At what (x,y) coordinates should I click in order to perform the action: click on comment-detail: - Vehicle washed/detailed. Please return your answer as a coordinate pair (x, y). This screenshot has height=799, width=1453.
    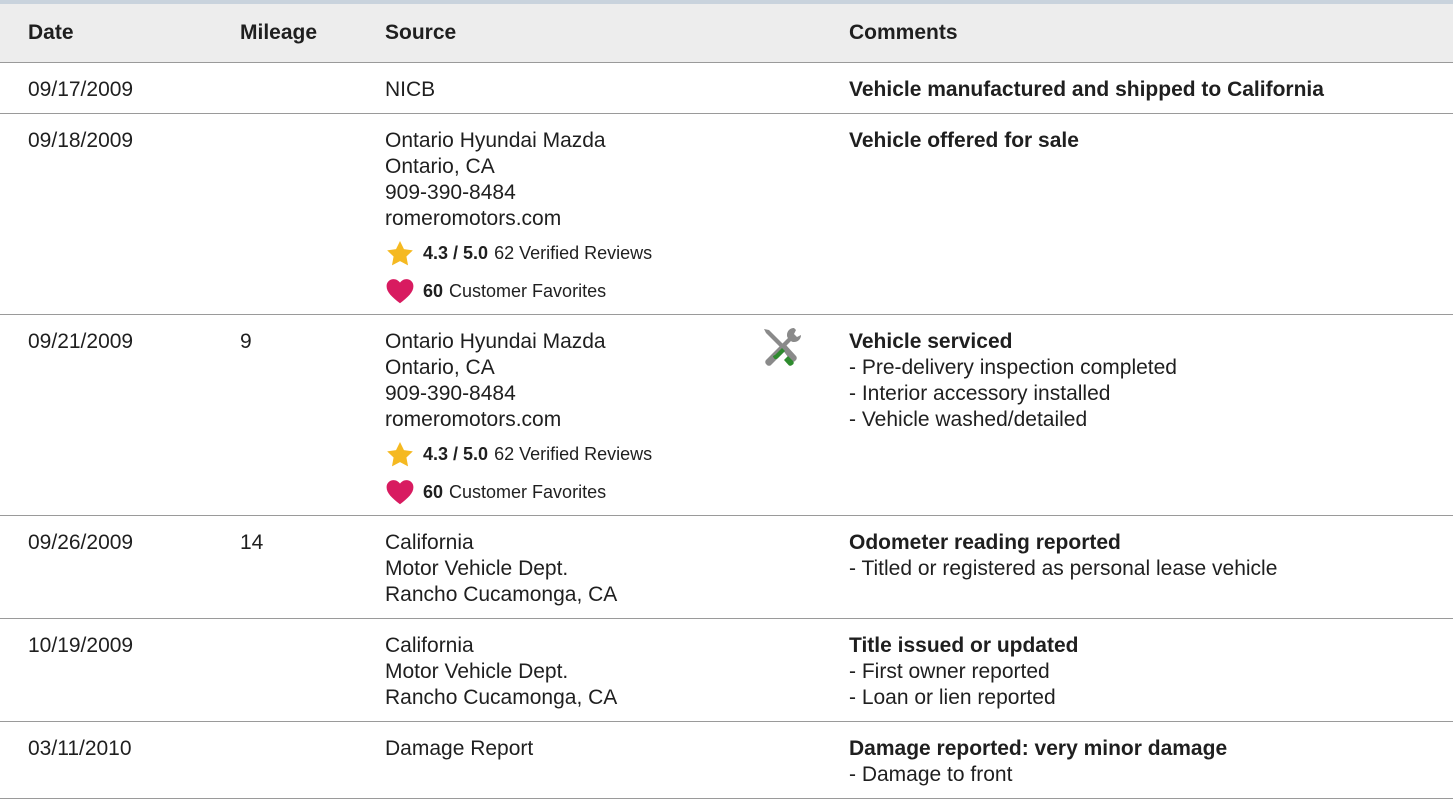
    Looking at the image, I should click on (968, 419).